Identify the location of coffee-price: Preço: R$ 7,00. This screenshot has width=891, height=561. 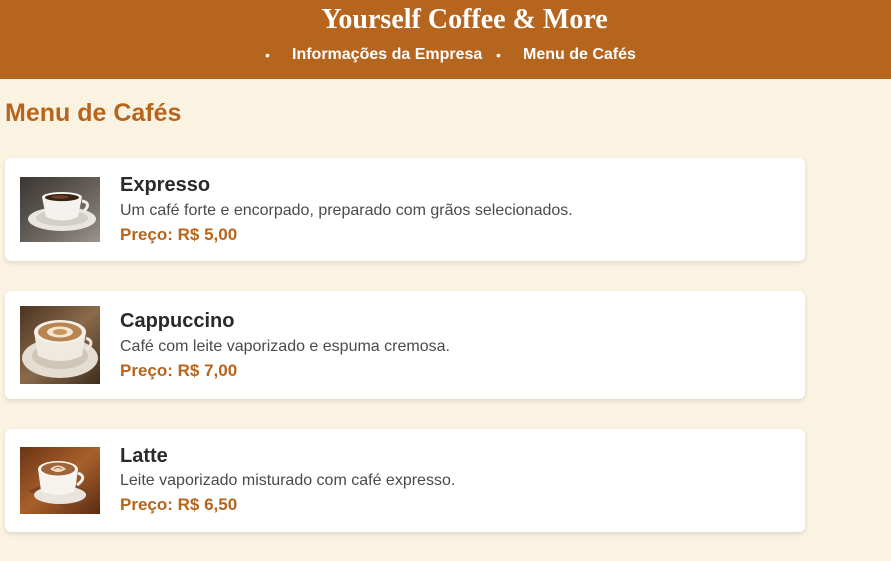
(179, 370).